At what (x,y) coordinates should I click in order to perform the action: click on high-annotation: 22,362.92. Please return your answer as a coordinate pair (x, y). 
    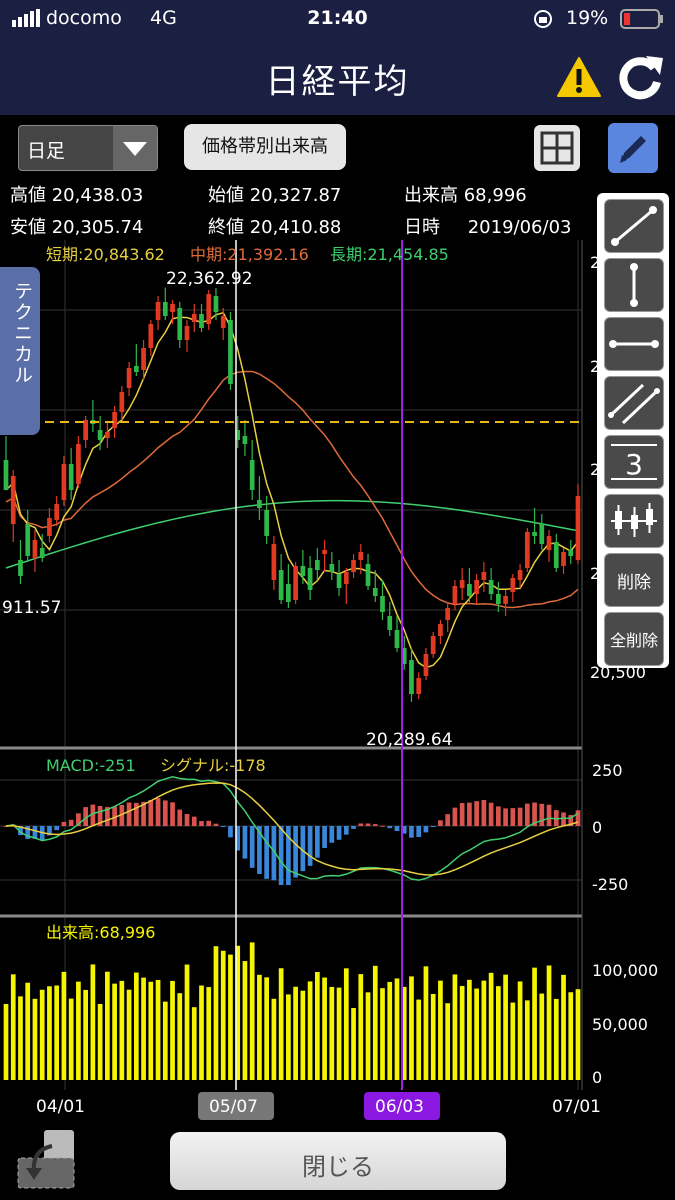
    Looking at the image, I should click on (209, 279).